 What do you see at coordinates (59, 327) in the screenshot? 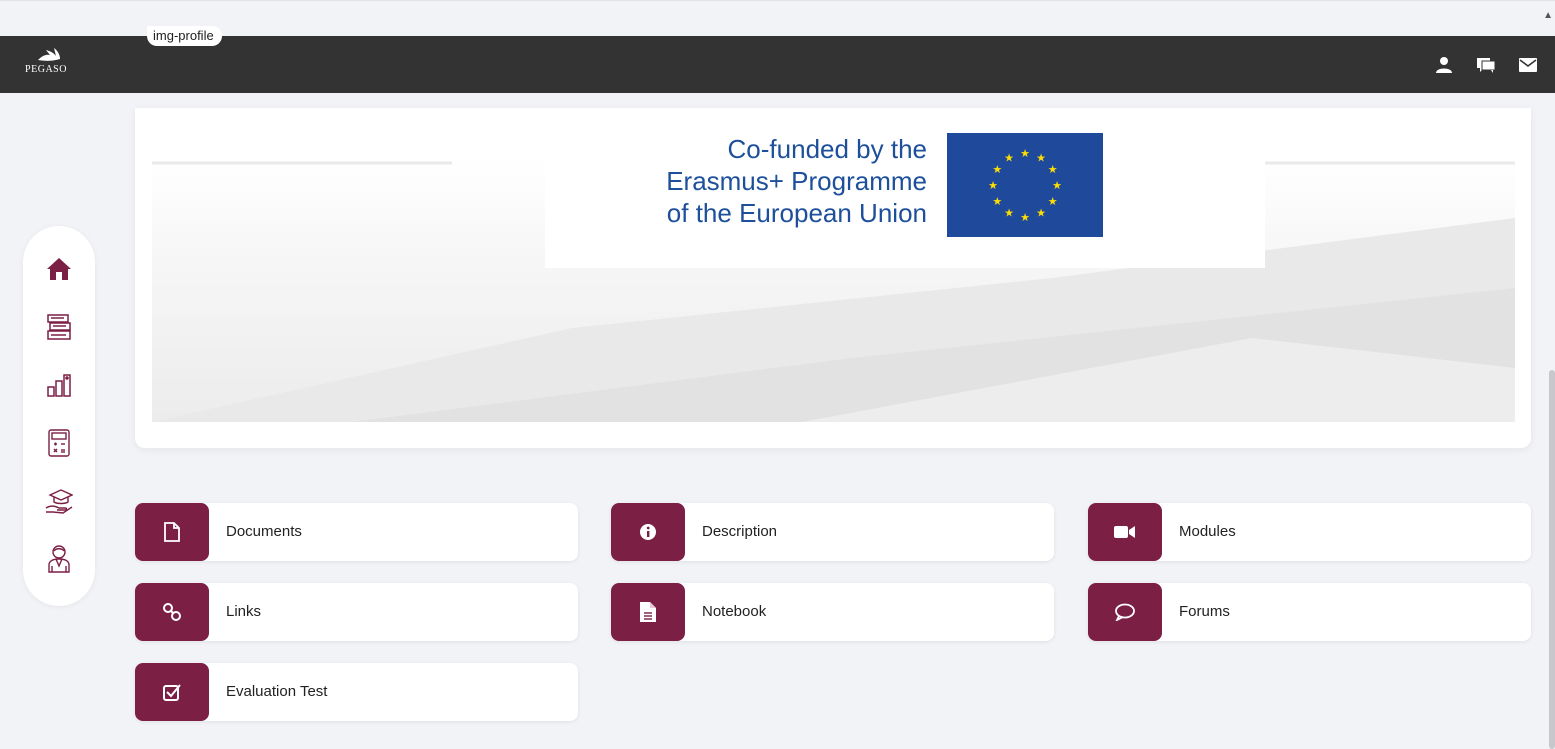
I see `courses-icon` at bounding box center [59, 327].